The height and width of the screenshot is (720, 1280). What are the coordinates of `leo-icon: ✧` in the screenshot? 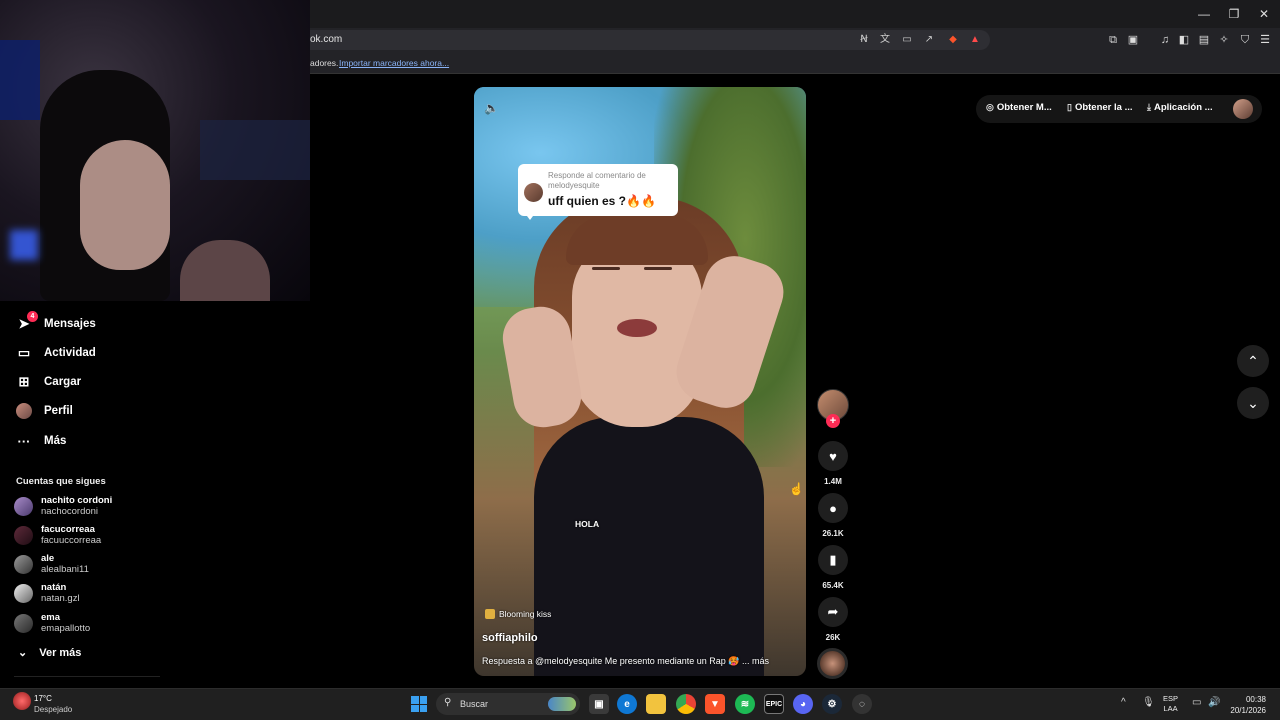 It's located at (1224, 40).